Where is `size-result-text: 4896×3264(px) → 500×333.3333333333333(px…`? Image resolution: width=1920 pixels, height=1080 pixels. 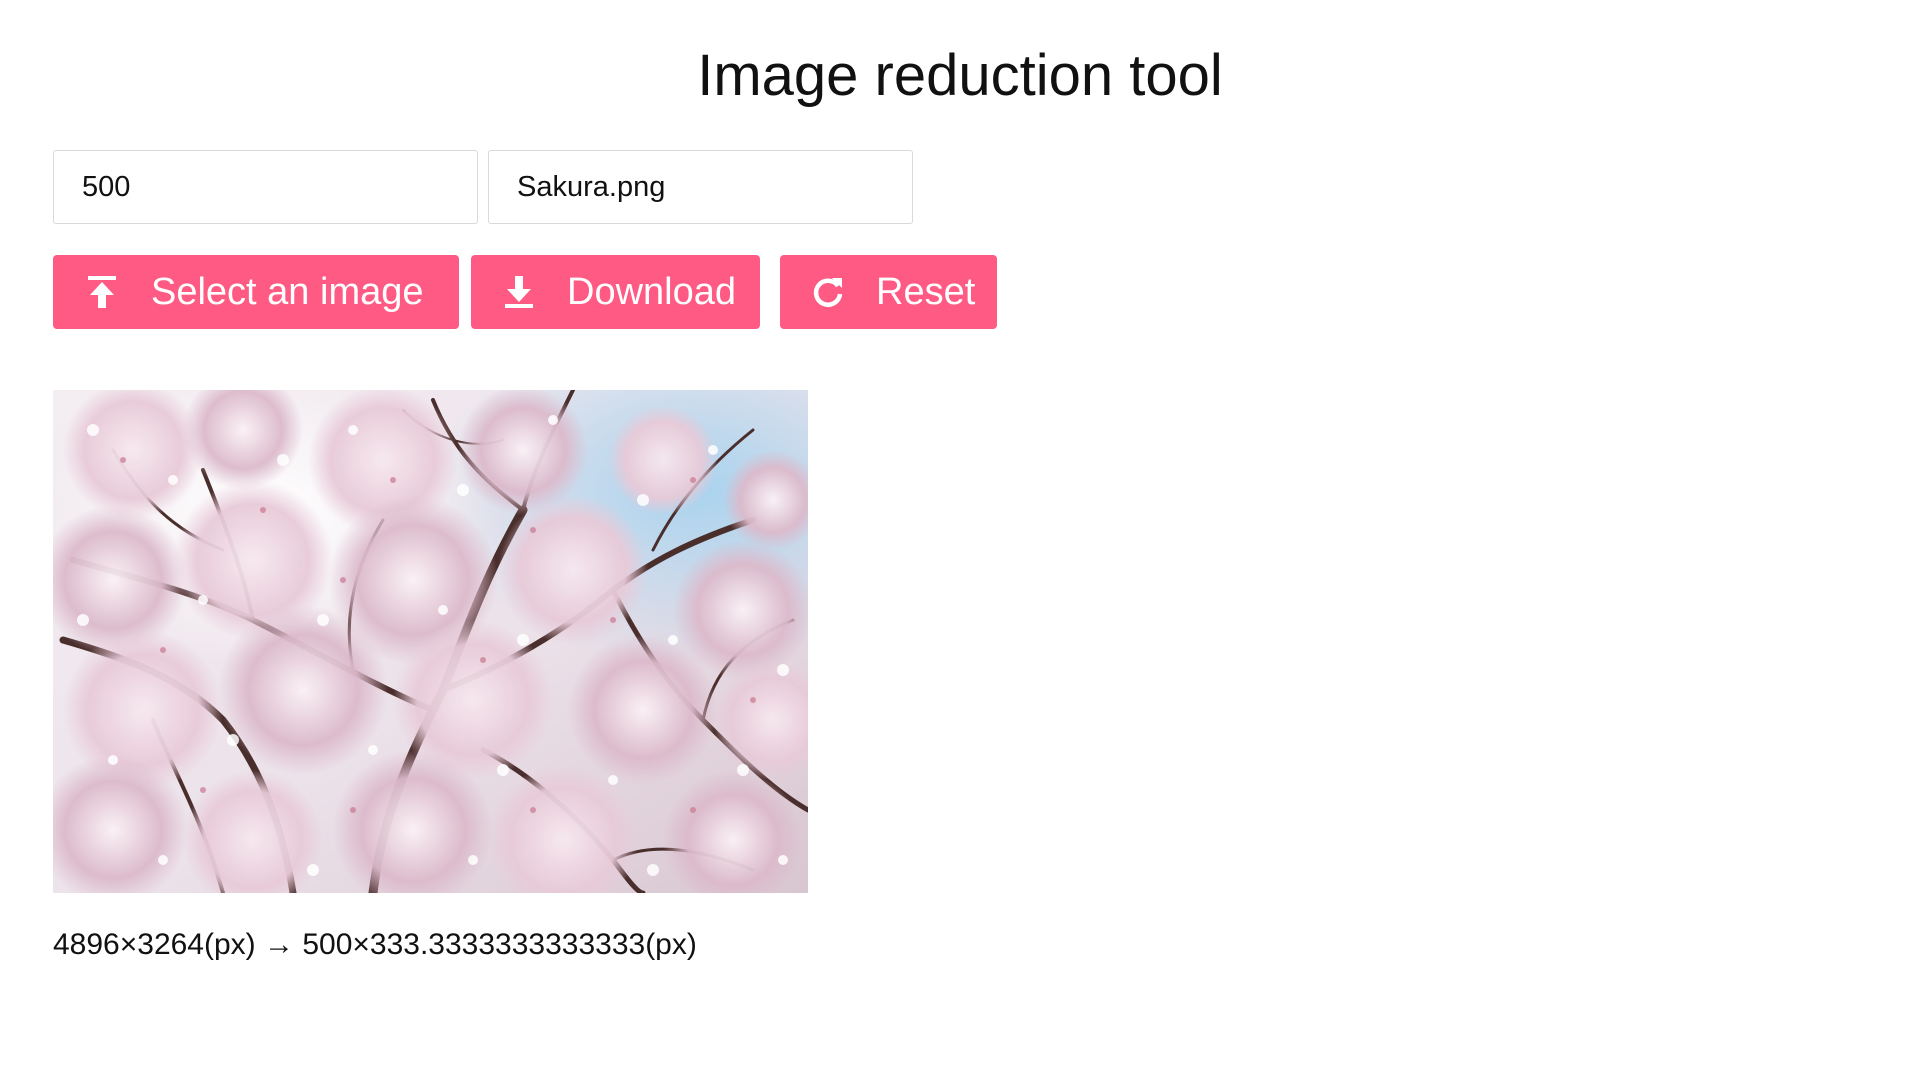
size-result-text: 4896×3264(px) → 500×333.3333333333333(px… is located at coordinates (375, 944).